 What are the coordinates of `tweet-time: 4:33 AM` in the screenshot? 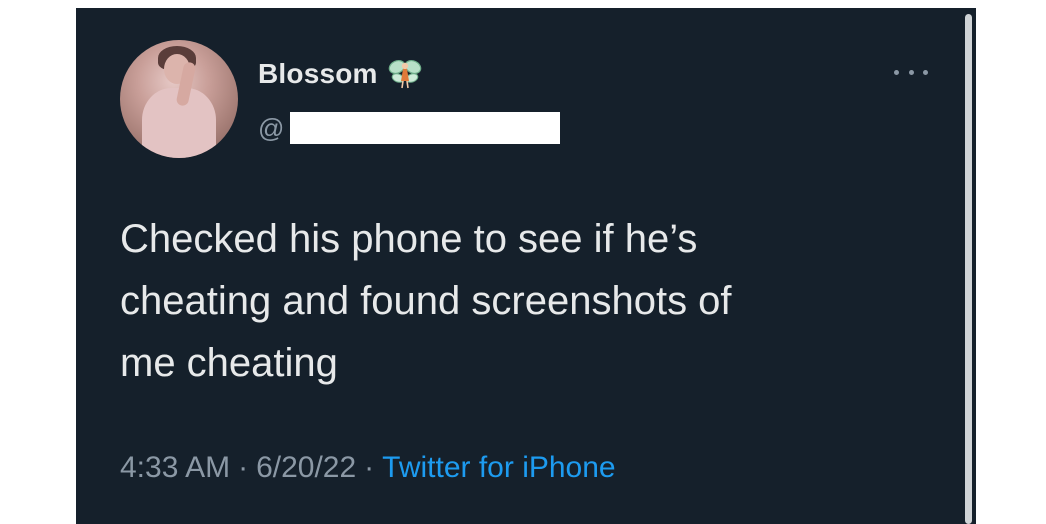 It's located at (175, 468).